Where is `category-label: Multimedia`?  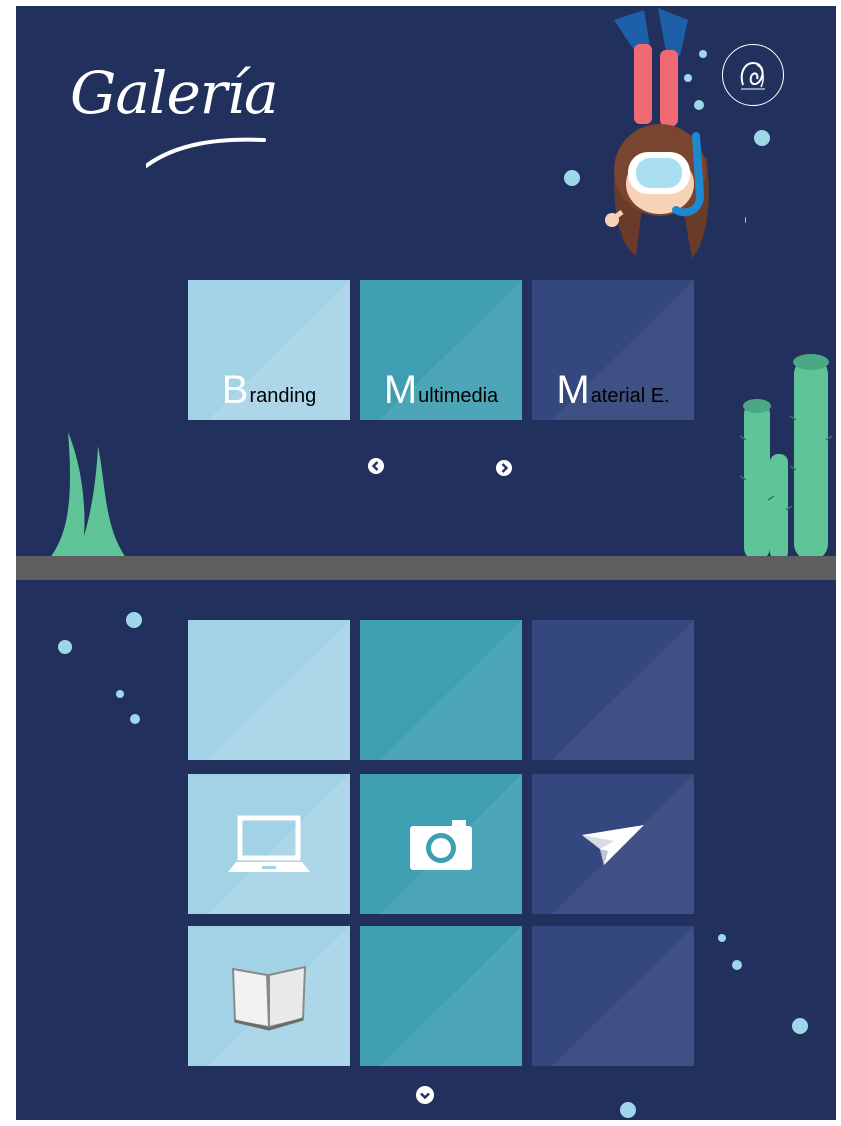 category-label: Multimedia is located at coordinates (441, 390).